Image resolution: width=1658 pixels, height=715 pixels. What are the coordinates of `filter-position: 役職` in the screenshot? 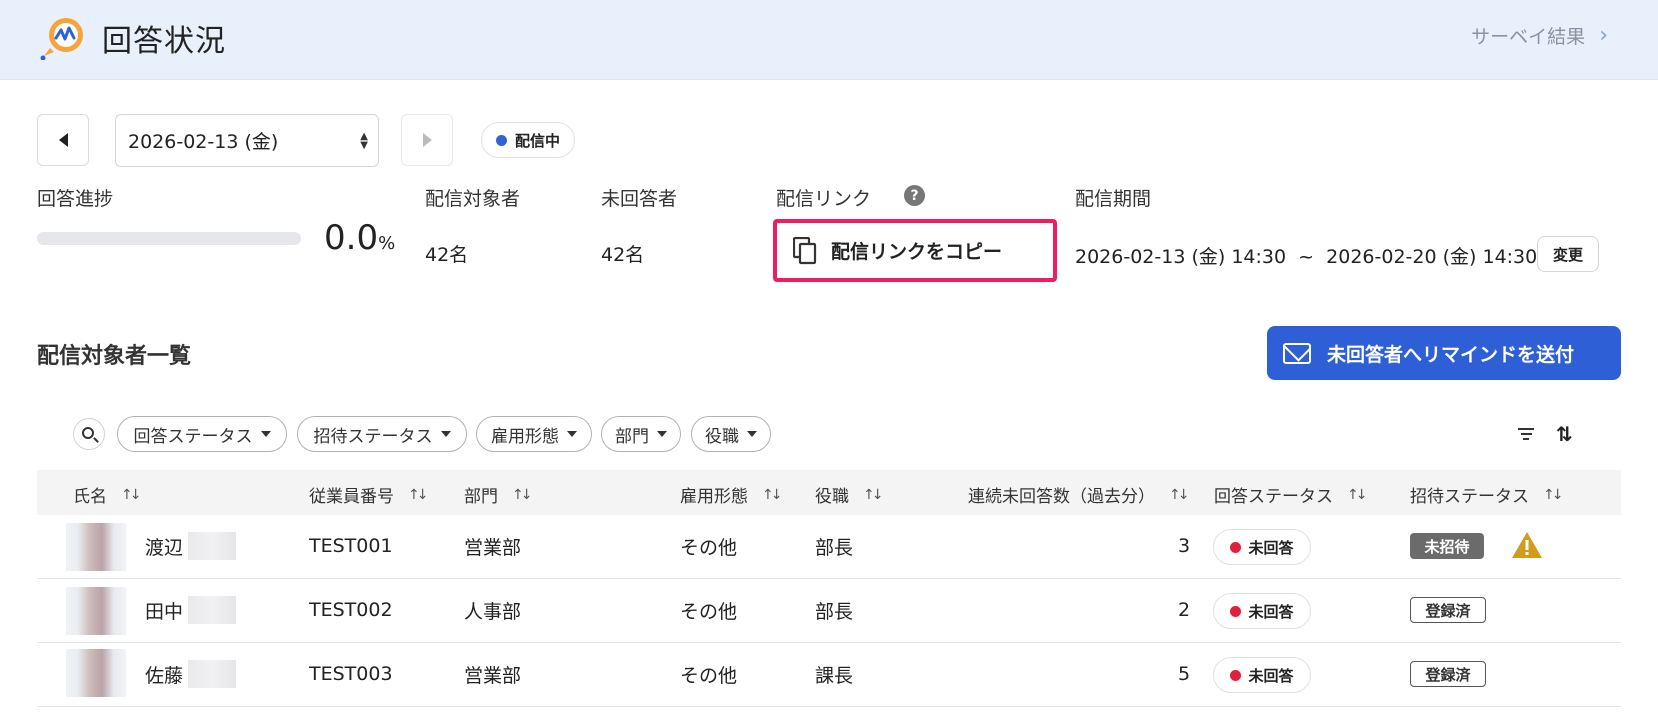 It's located at (731, 434).